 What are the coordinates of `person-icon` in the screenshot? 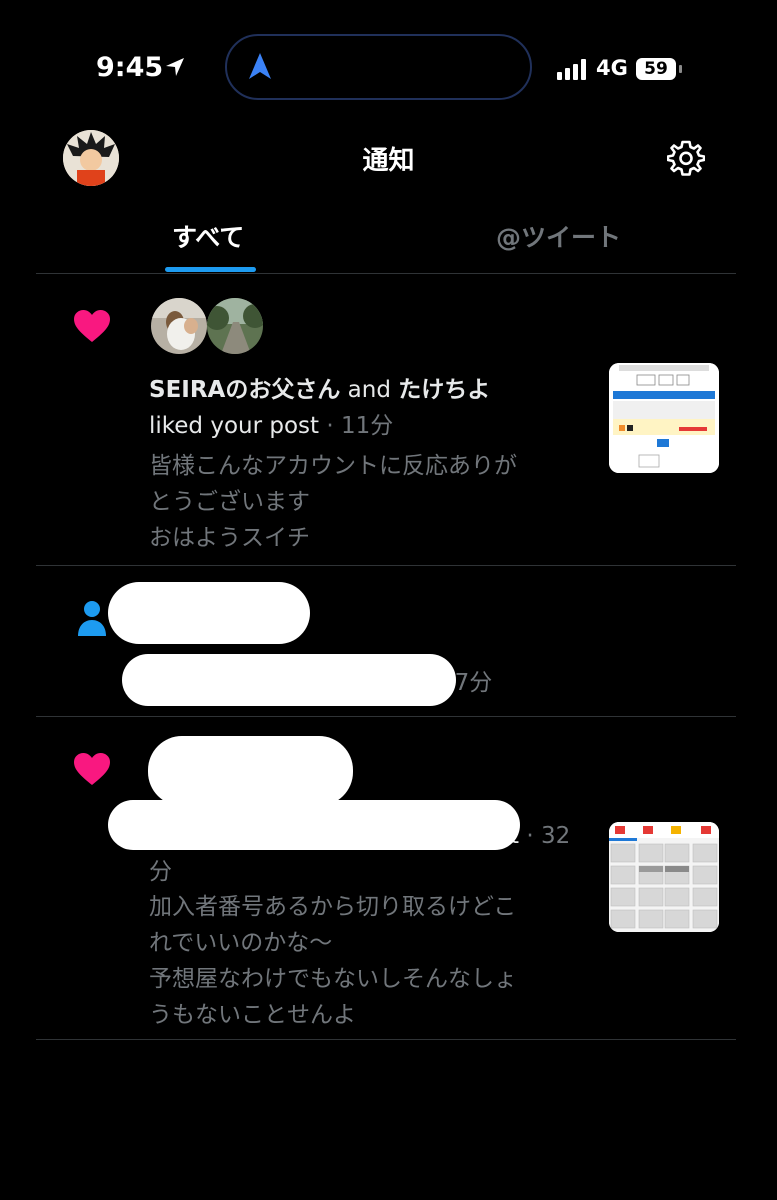 It's located at (92, 618).